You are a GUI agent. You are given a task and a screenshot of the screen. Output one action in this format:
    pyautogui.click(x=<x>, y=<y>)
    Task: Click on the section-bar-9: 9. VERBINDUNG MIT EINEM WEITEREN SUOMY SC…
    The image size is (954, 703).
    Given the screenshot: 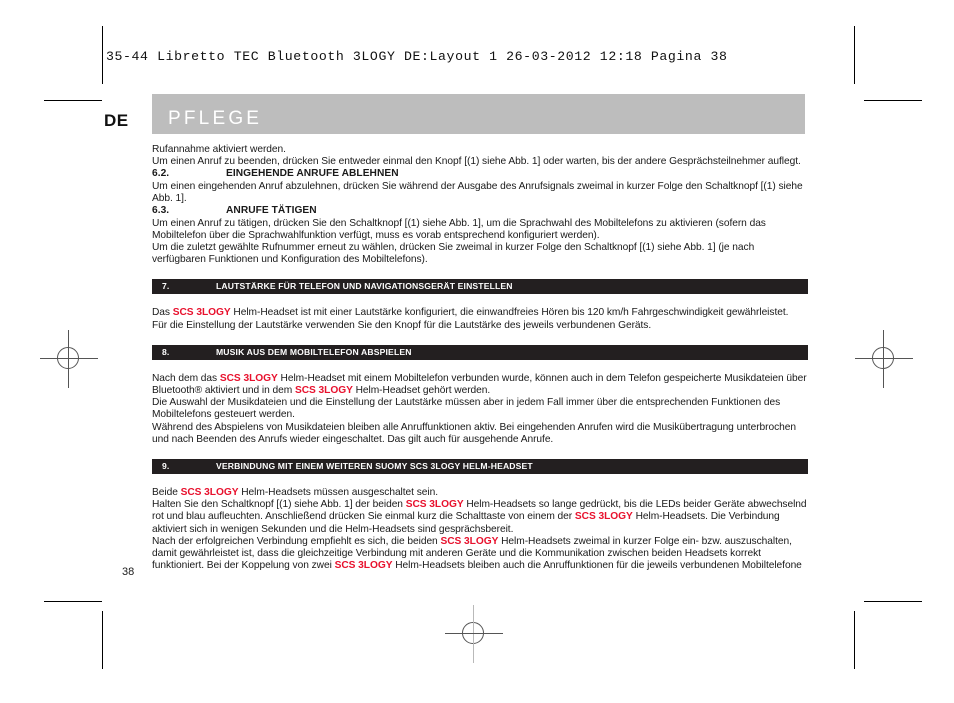 What is the action you would take?
    pyautogui.click(x=480, y=467)
    